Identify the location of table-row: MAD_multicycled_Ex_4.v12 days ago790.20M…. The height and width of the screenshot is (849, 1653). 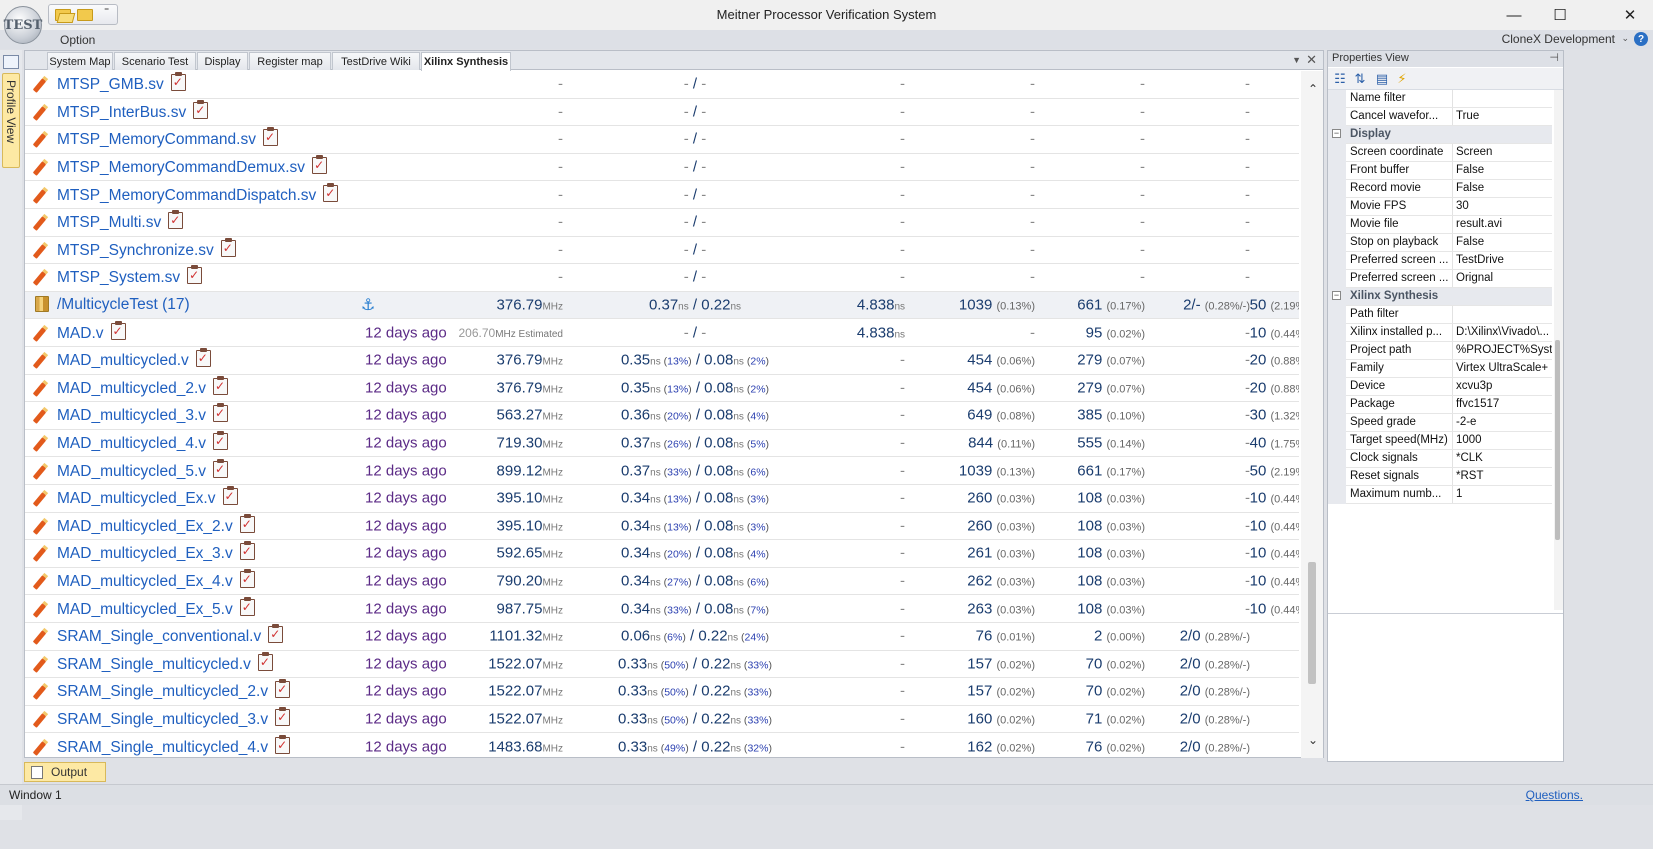
(662, 582).